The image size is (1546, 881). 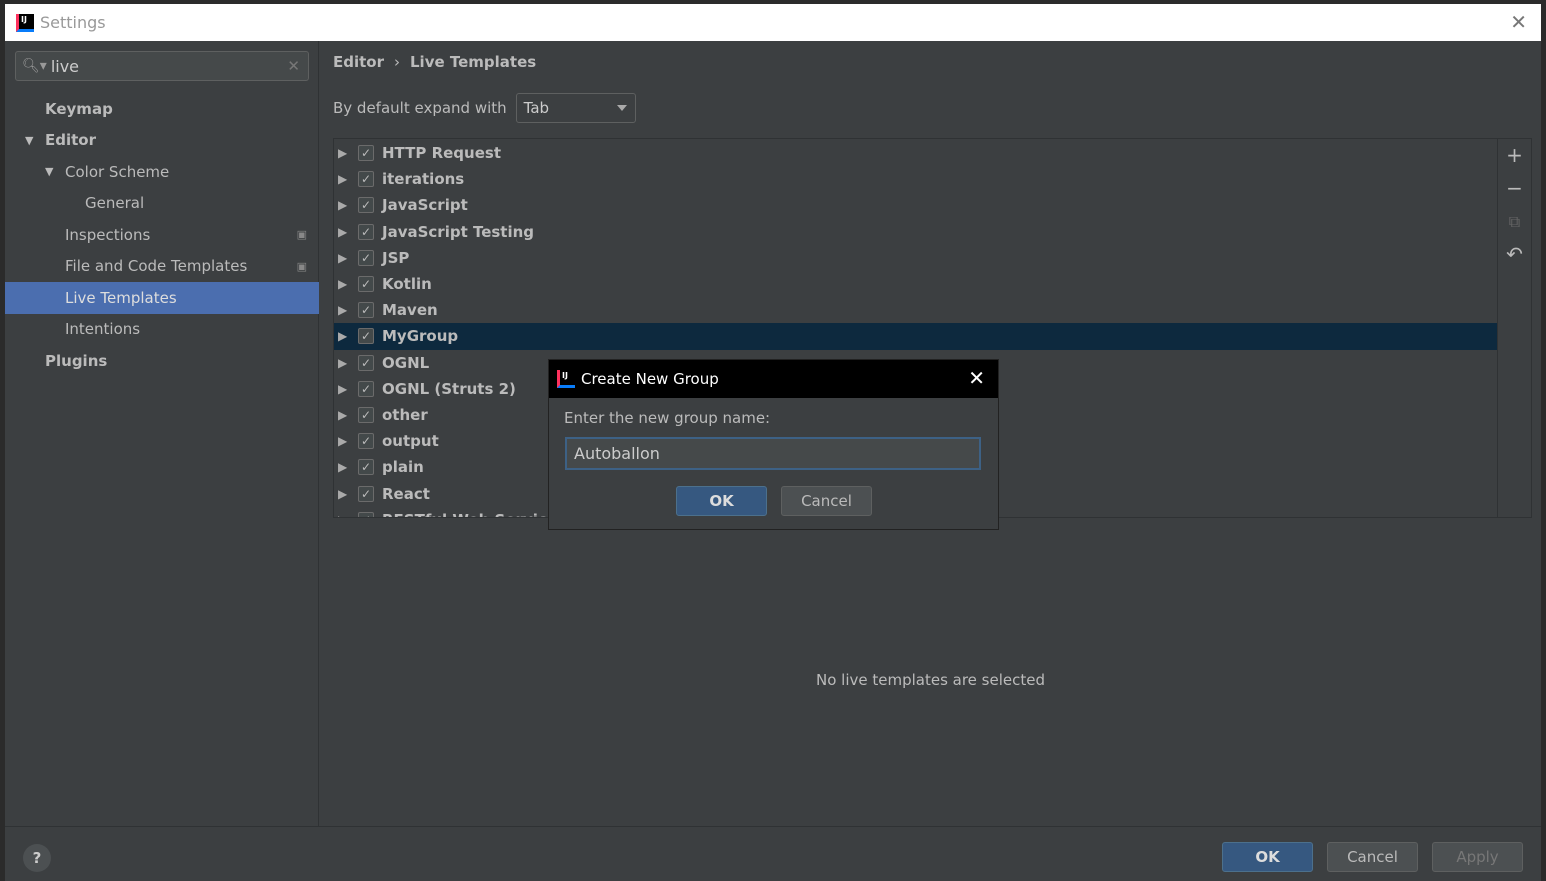 I want to click on sidebar-item-label: Plugins, so click(x=76, y=360).